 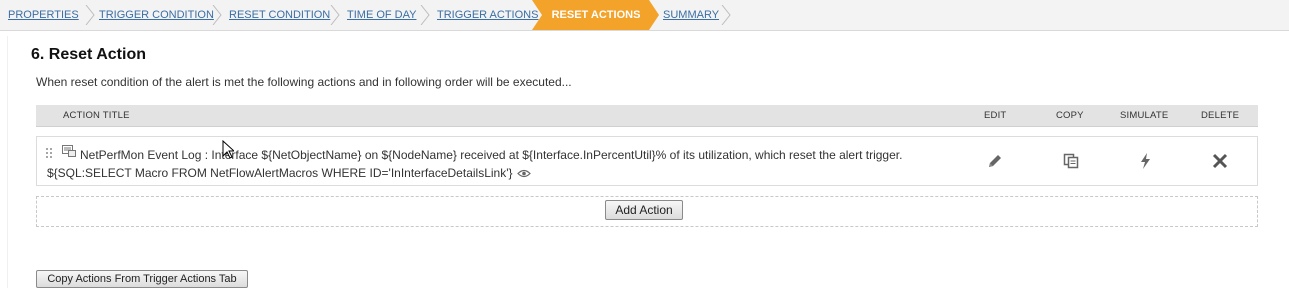 What do you see at coordinates (995, 115) in the screenshot?
I see `column-edit: EDIT` at bounding box center [995, 115].